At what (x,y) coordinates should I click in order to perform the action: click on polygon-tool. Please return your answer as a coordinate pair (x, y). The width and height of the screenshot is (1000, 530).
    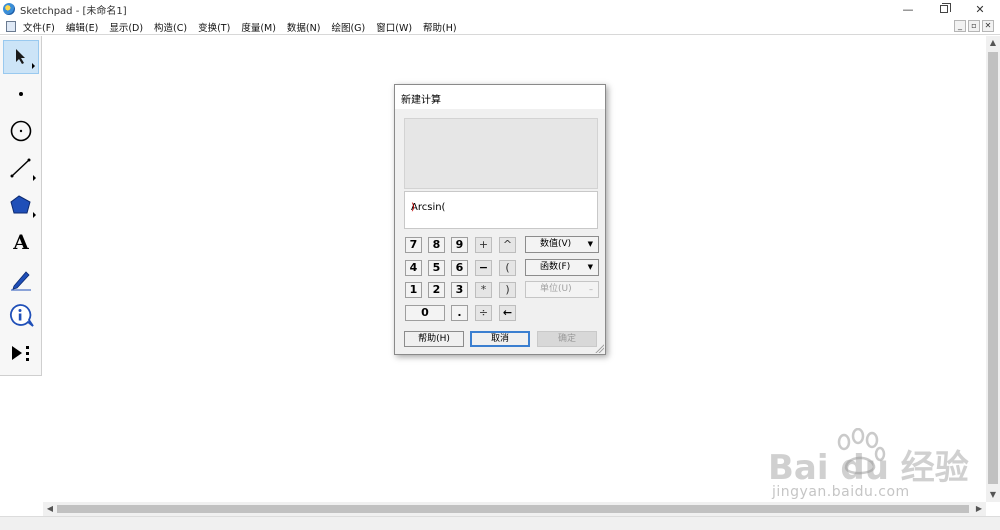
    Looking at the image, I should click on (21, 205).